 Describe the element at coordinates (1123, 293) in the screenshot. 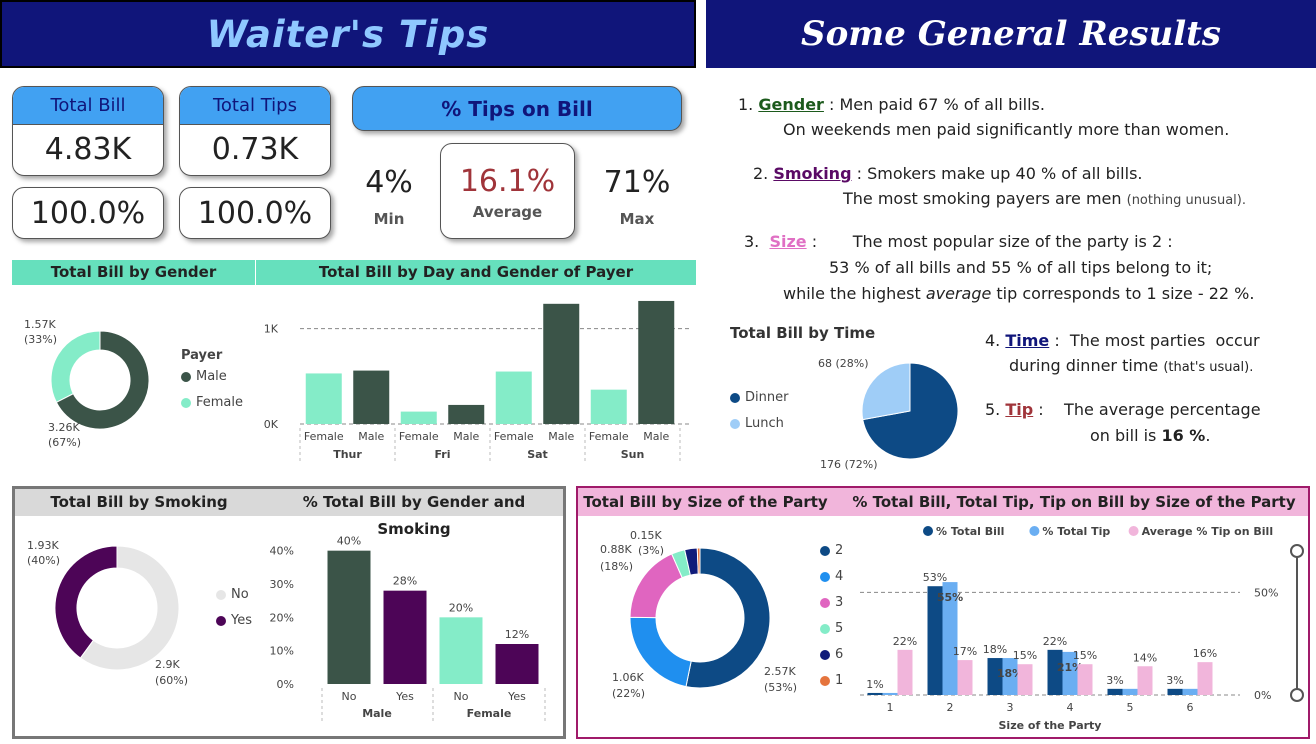

I see `result-3-line3c: tip corresponds to 1 size - 22 %.` at that location.